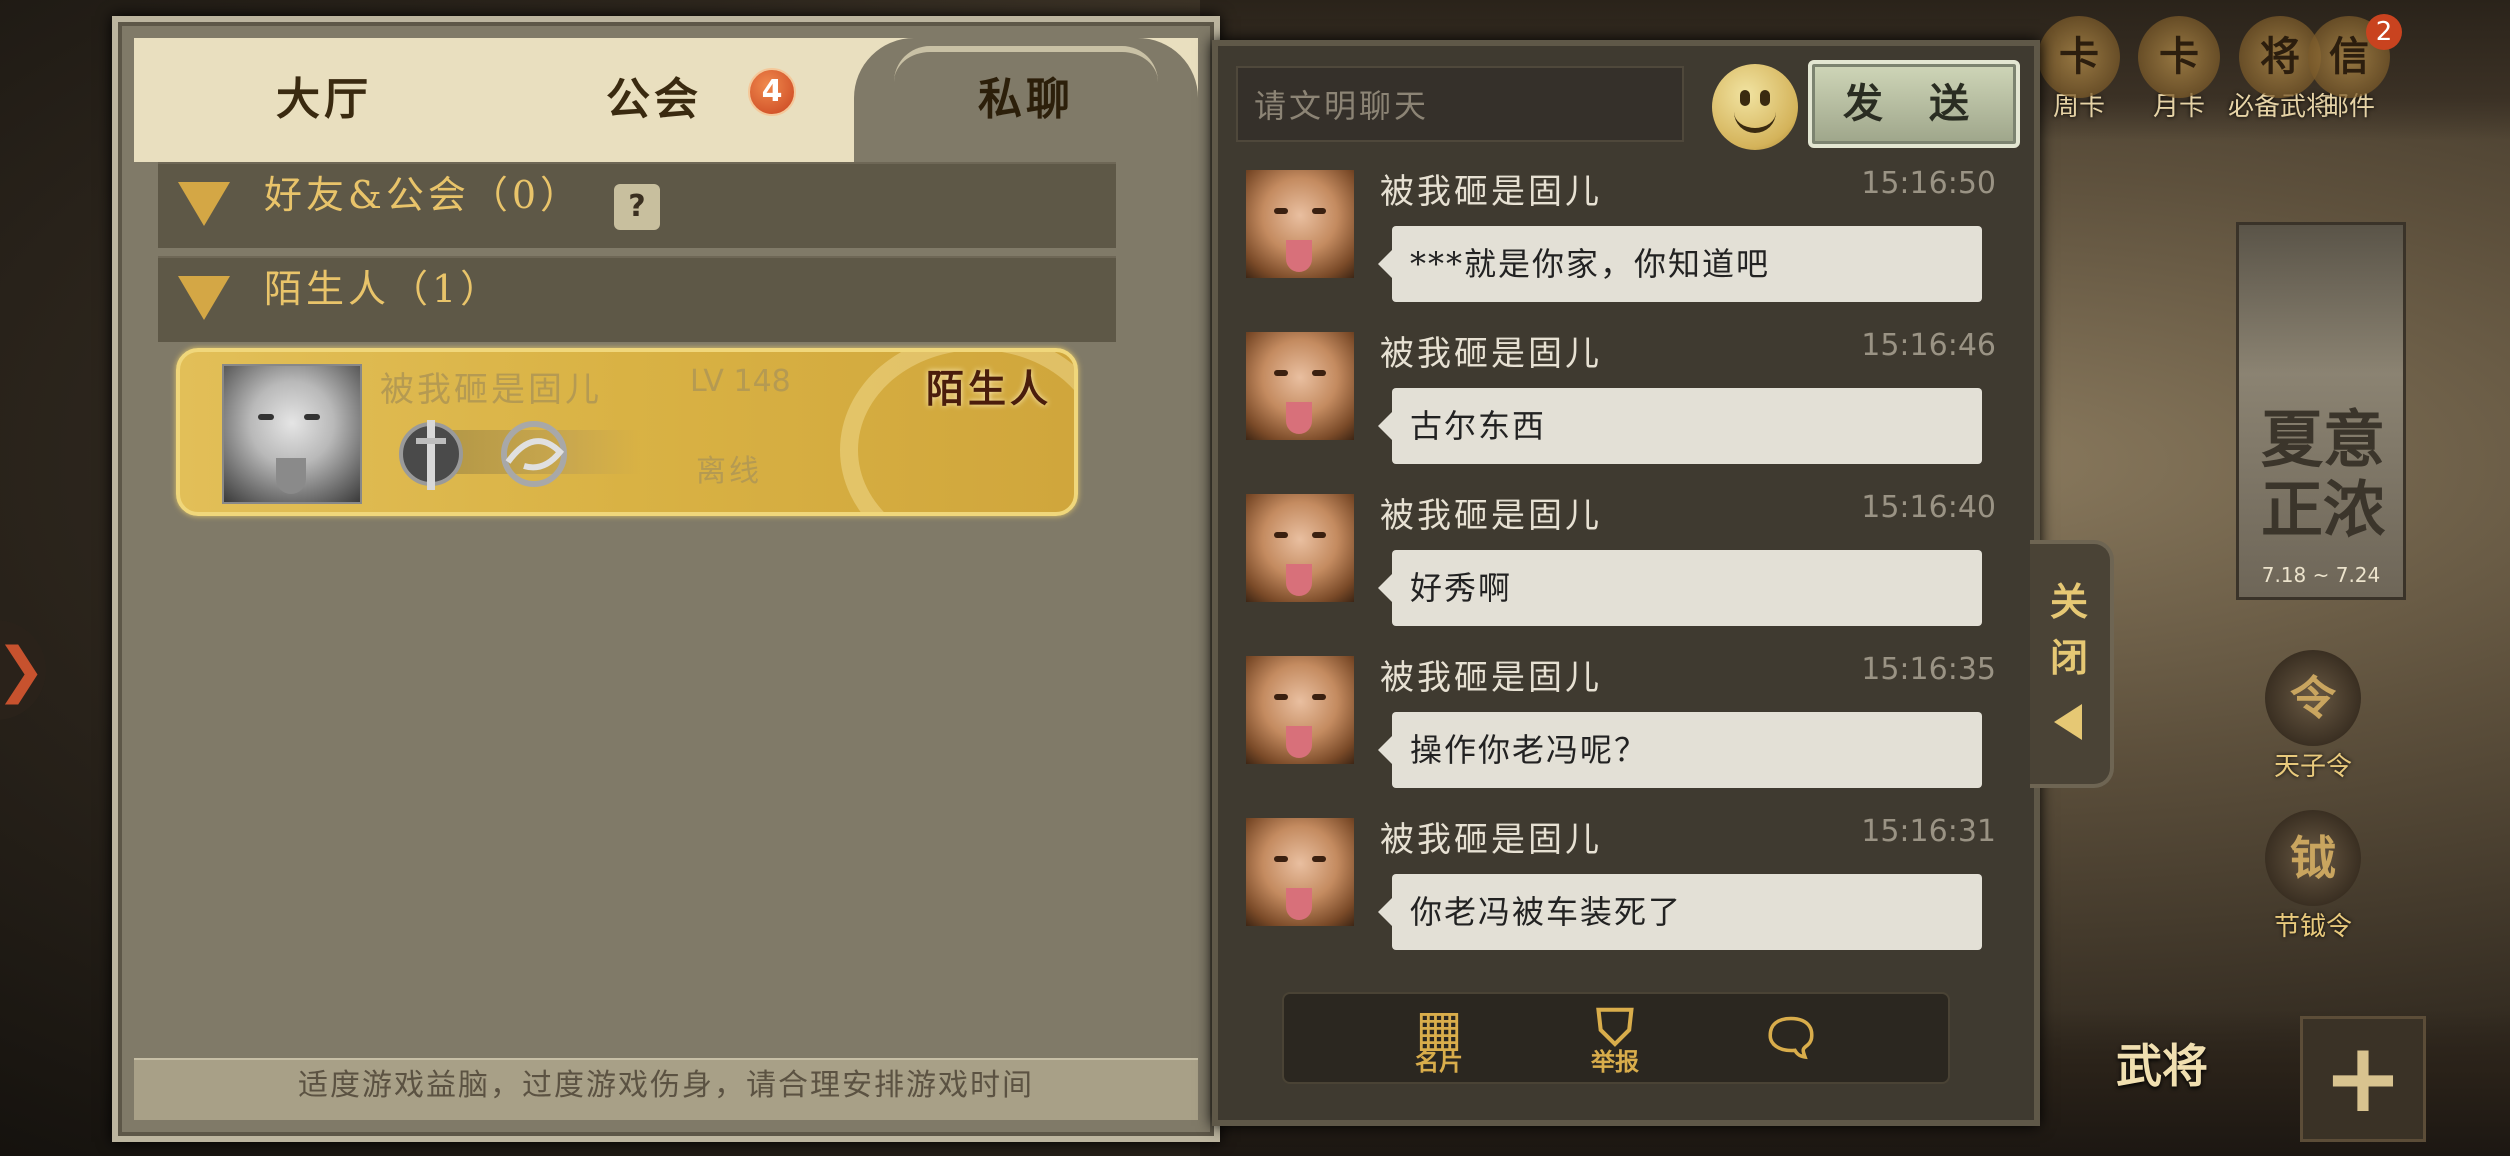 This screenshot has height=1156, width=2510. I want to click on generals-button: 武将, so click(2162, 1063).